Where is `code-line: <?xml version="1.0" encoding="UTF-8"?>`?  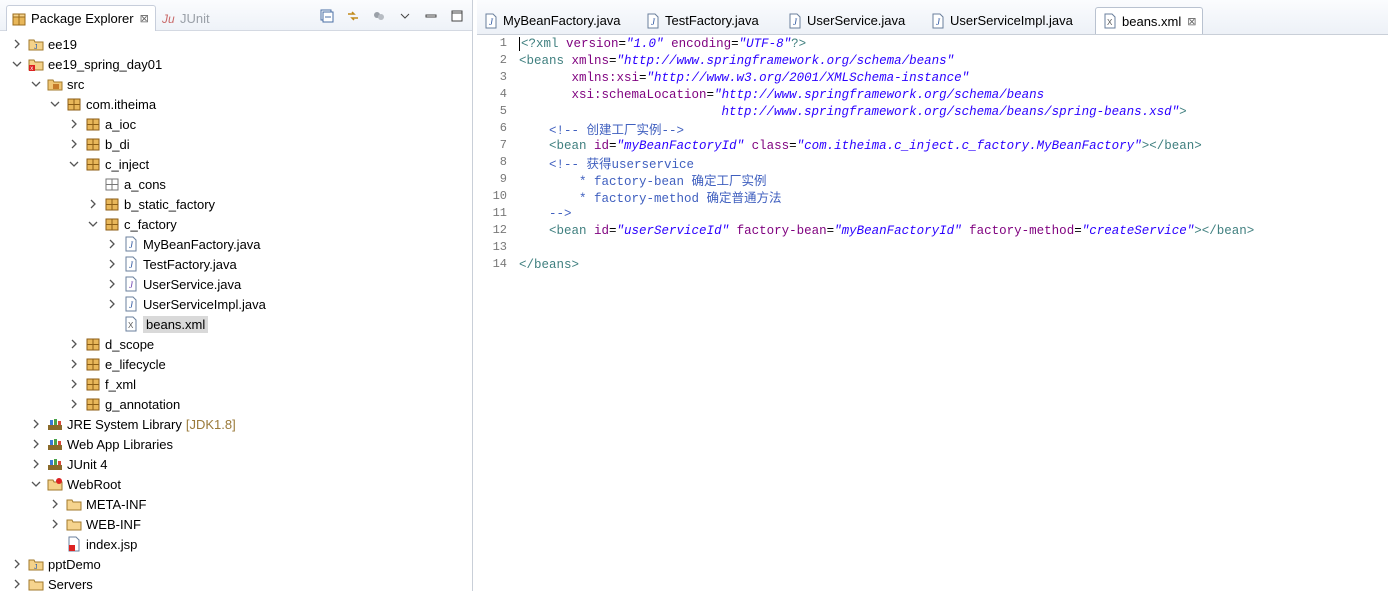
code-line: <?xml version="1.0" encoding="UTF-8"?> is located at coordinates (662, 44).